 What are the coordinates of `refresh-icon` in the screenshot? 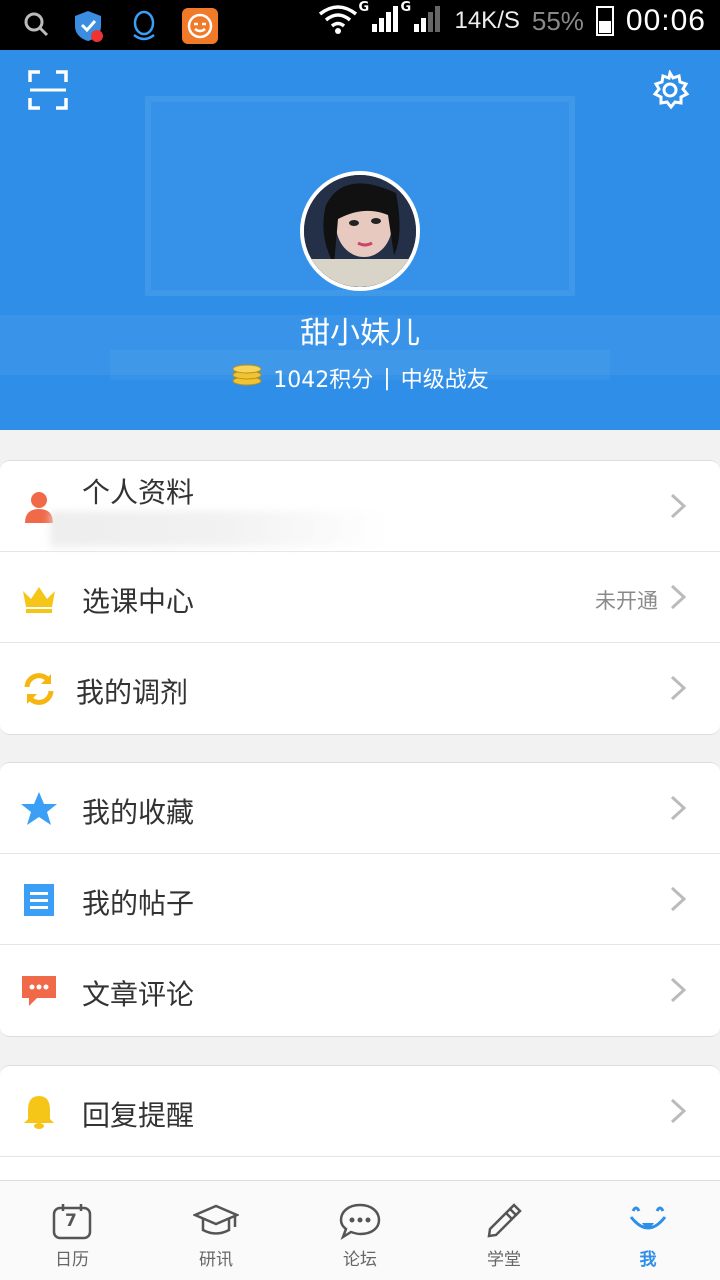 It's located at (39, 689).